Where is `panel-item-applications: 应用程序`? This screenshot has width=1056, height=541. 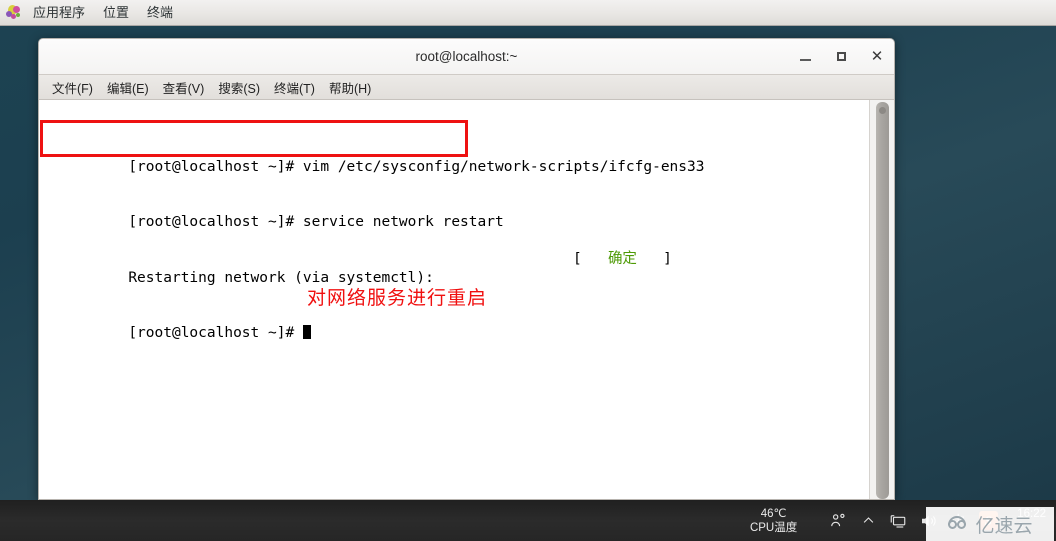
panel-item-applications: 应用程序 is located at coordinates (59, 13).